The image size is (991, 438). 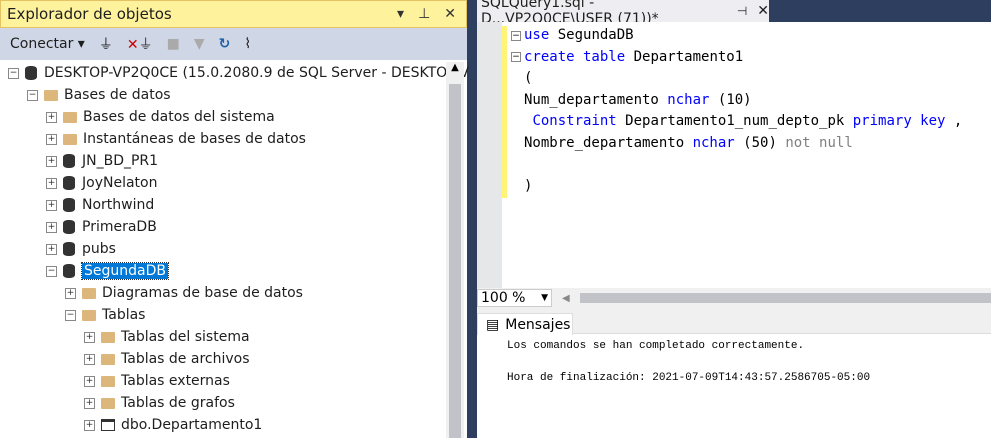 I want to click on horizontal-scrollbar, so click(x=785, y=298).